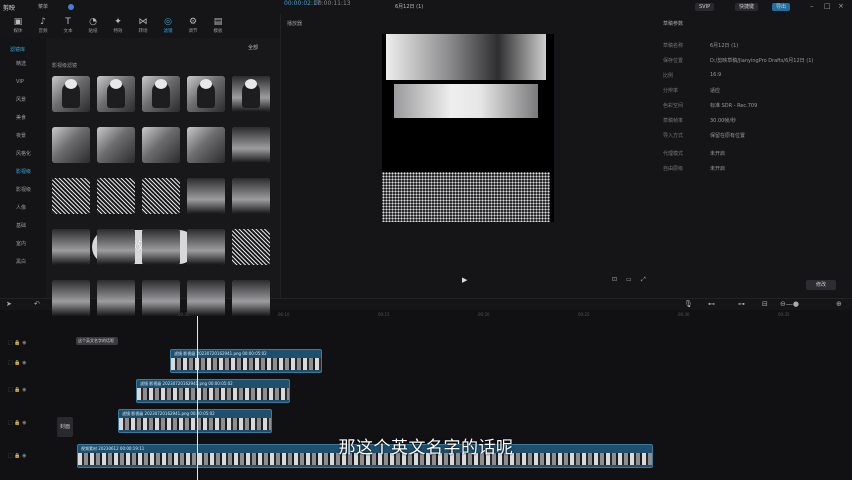 Image resolution: width=852 pixels, height=480 pixels. I want to click on prop-label: 色彩空间, so click(673, 106).